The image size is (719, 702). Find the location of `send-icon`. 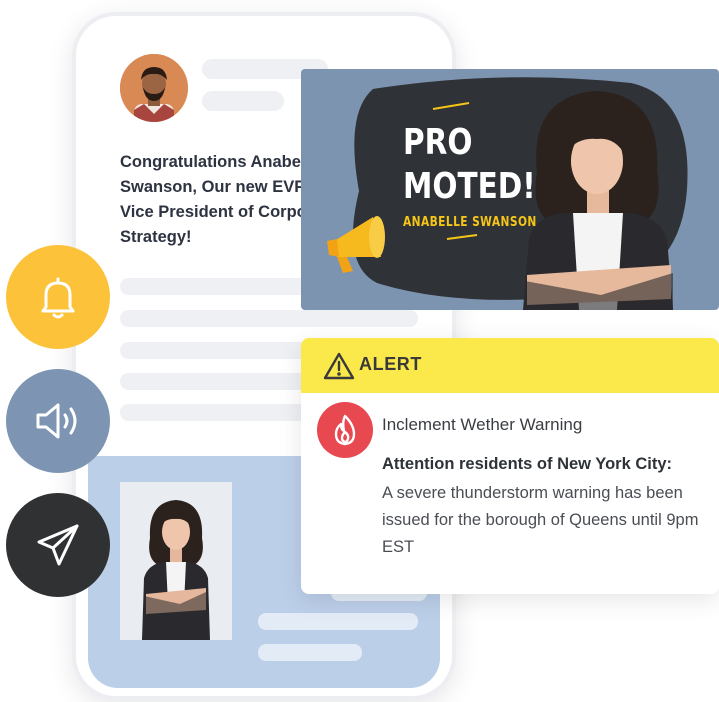

send-icon is located at coordinates (58, 545).